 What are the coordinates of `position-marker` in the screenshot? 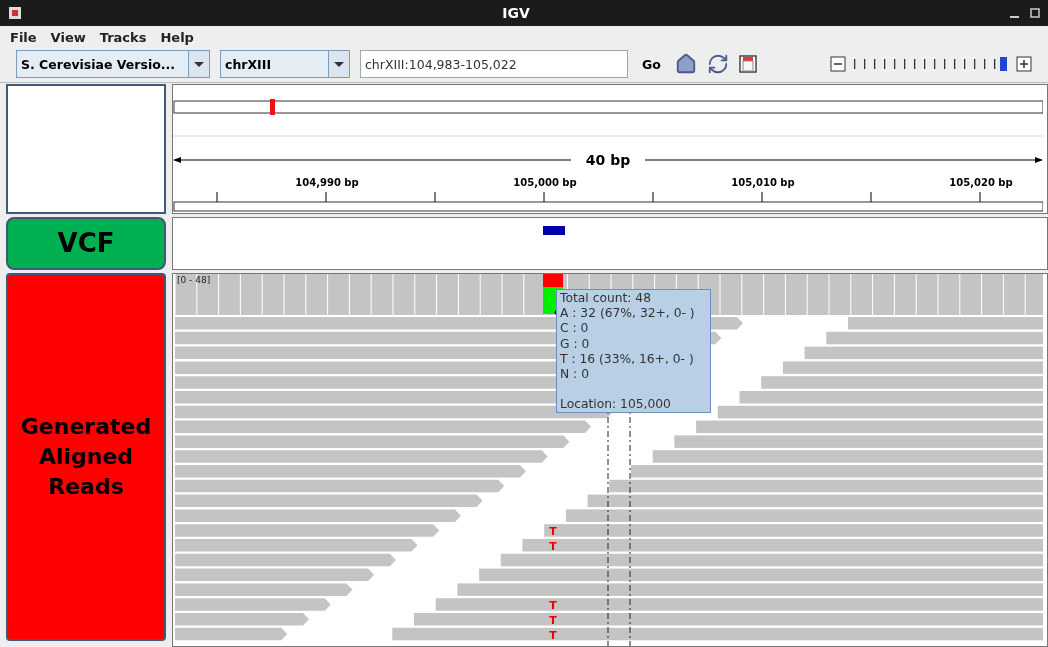 It's located at (272, 107).